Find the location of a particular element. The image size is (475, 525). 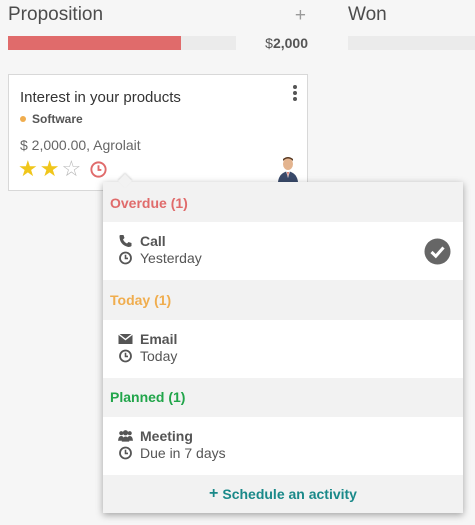

column-title: Won is located at coordinates (367, 14).